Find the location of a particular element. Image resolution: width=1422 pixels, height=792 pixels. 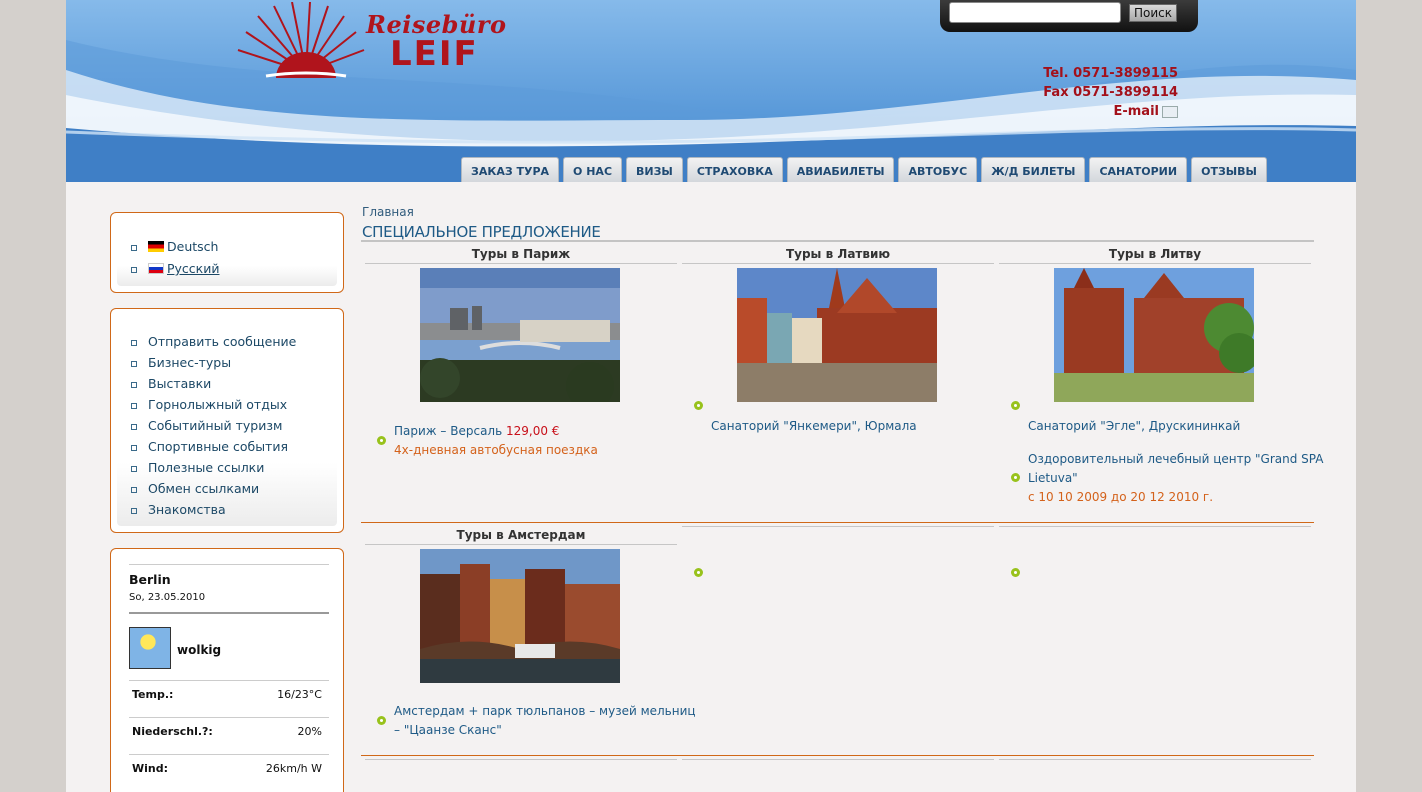

page-title: СПЕЦИАЛЬНОЕ ПРЕДЛОЖЕНИЕ is located at coordinates (481, 232).